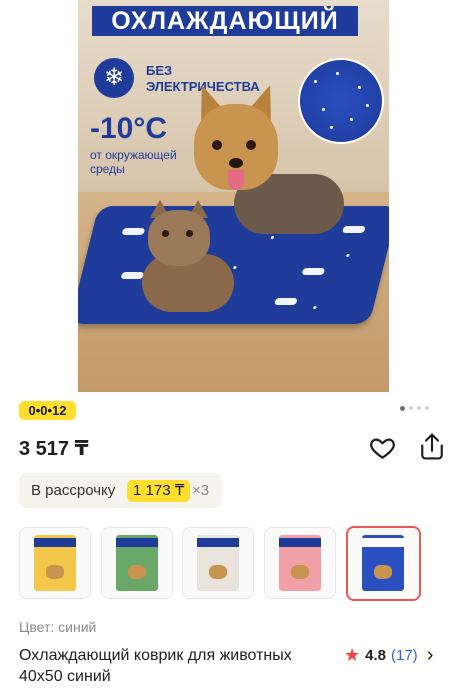 This screenshot has width=467, height=699. What do you see at coordinates (129, 128) in the screenshot?
I see `temperature-label: -10°C` at bounding box center [129, 128].